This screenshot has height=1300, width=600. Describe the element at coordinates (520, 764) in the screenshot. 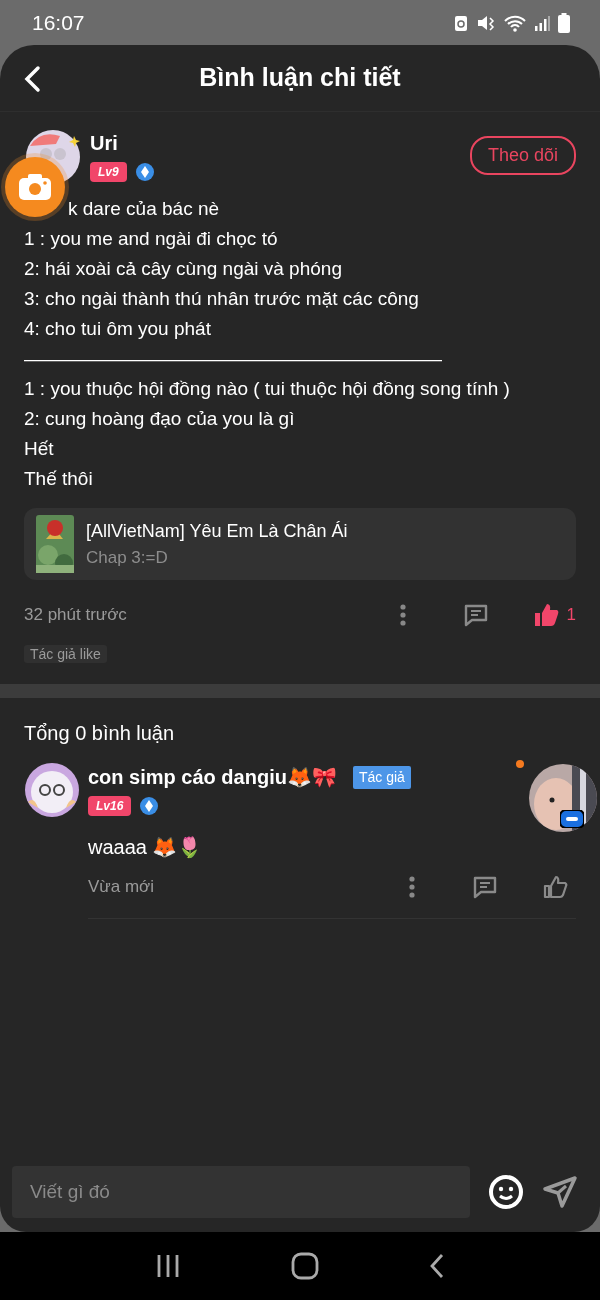

I see `notification-dot` at that location.